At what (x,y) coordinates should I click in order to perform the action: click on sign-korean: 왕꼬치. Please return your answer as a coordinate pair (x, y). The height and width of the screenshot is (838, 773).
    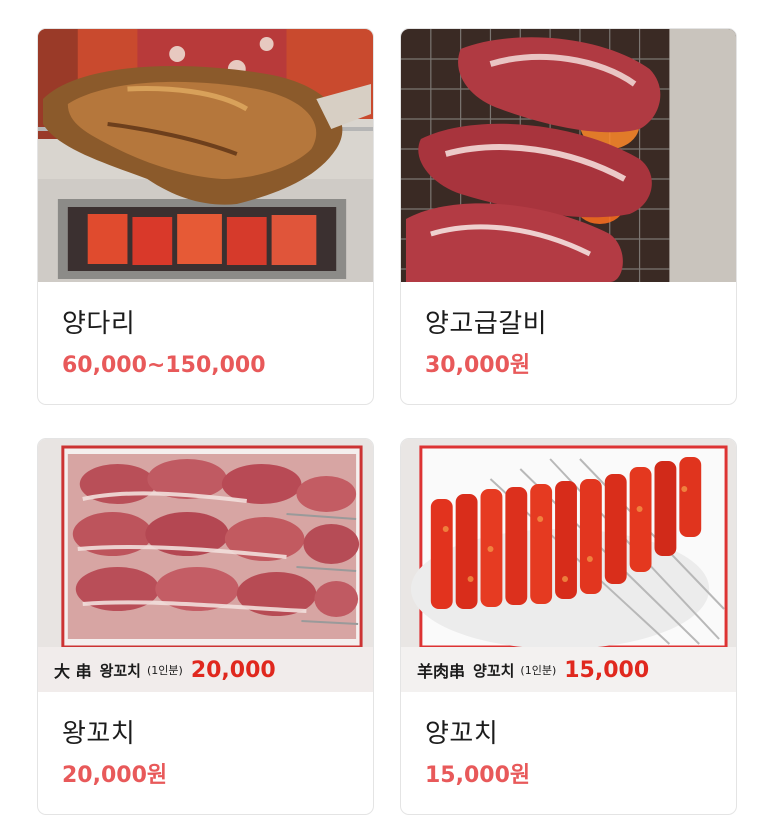
    Looking at the image, I should click on (120, 670).